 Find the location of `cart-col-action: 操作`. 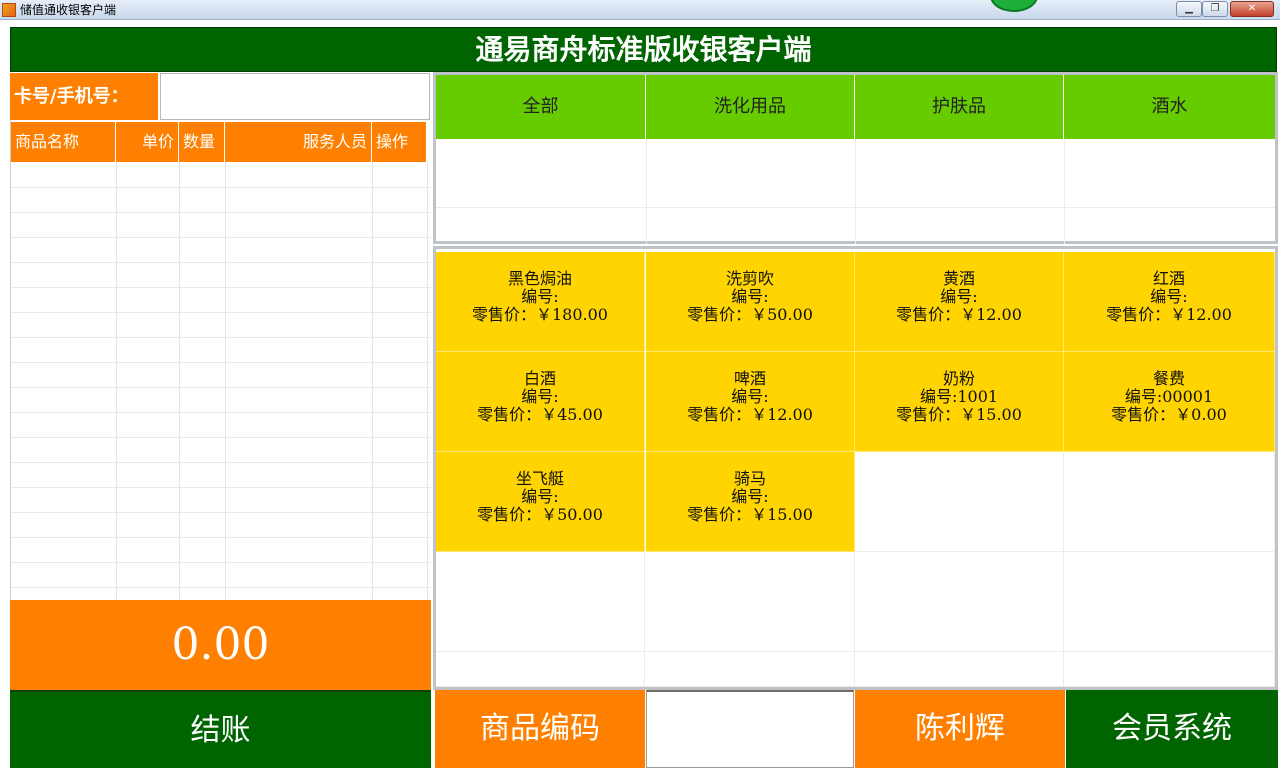

cart-col-action: 操作 is located at coordinates (399, 142).